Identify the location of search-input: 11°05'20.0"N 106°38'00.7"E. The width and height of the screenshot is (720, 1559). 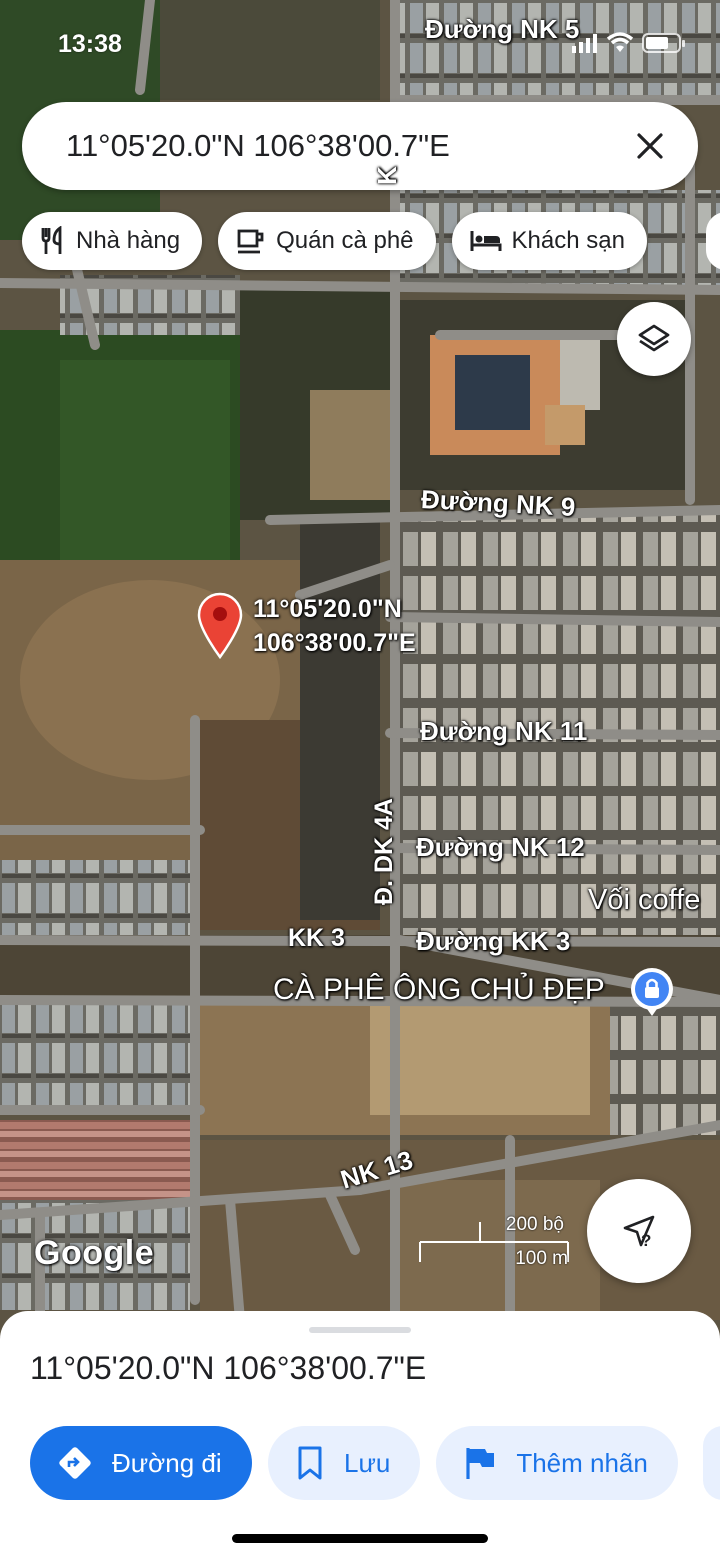
(347, 146).